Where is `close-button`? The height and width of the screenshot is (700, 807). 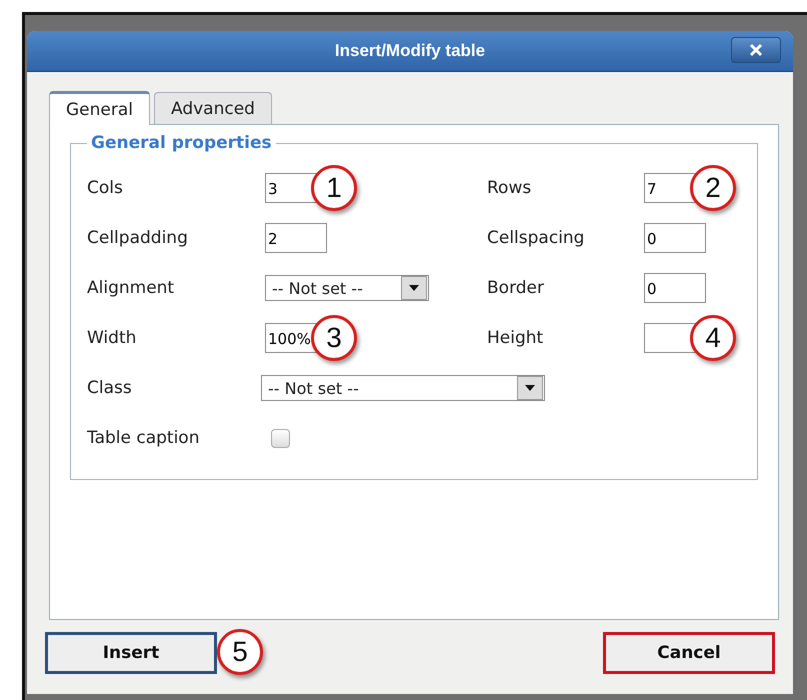 close-button is located at coordinates (756, 50).